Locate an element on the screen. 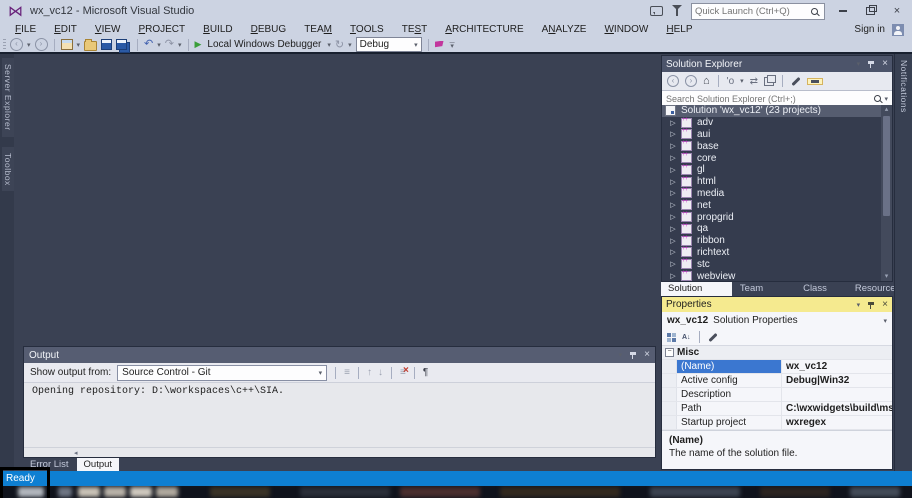 The image size is (912, 498). quick-launch-box is located at coordinates (758, 11).